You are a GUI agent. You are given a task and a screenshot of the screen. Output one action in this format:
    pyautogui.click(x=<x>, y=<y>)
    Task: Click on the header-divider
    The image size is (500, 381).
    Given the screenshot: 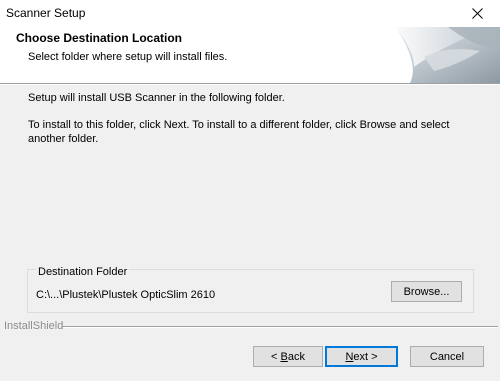 What is the action you would take?
    pyautogui.click(x=250, y=84)
    